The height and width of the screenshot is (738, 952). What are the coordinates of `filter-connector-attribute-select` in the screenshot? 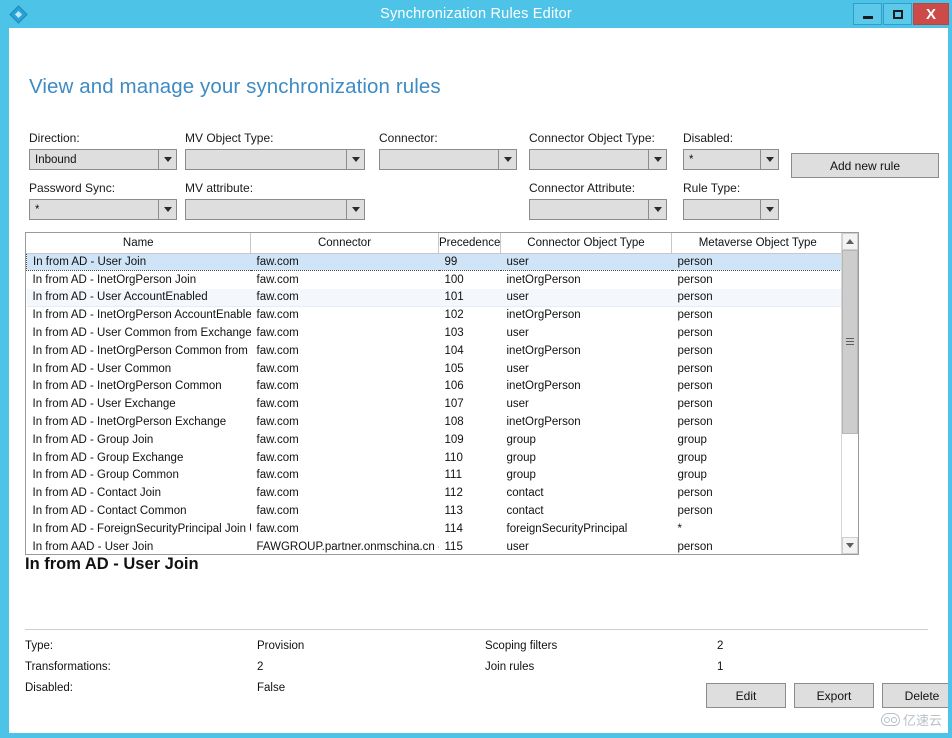 It's located at (598, 209).